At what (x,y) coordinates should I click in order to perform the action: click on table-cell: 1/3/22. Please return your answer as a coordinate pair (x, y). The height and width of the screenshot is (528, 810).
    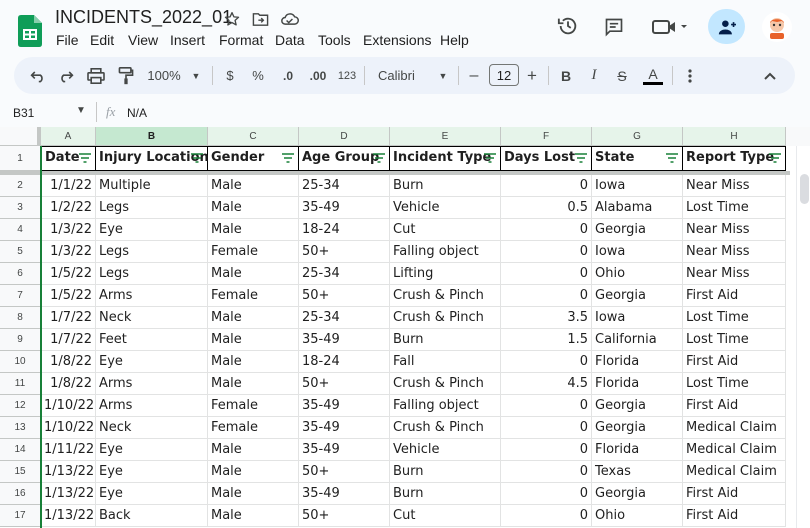
    Looking at the image, I should click on (68, 252).